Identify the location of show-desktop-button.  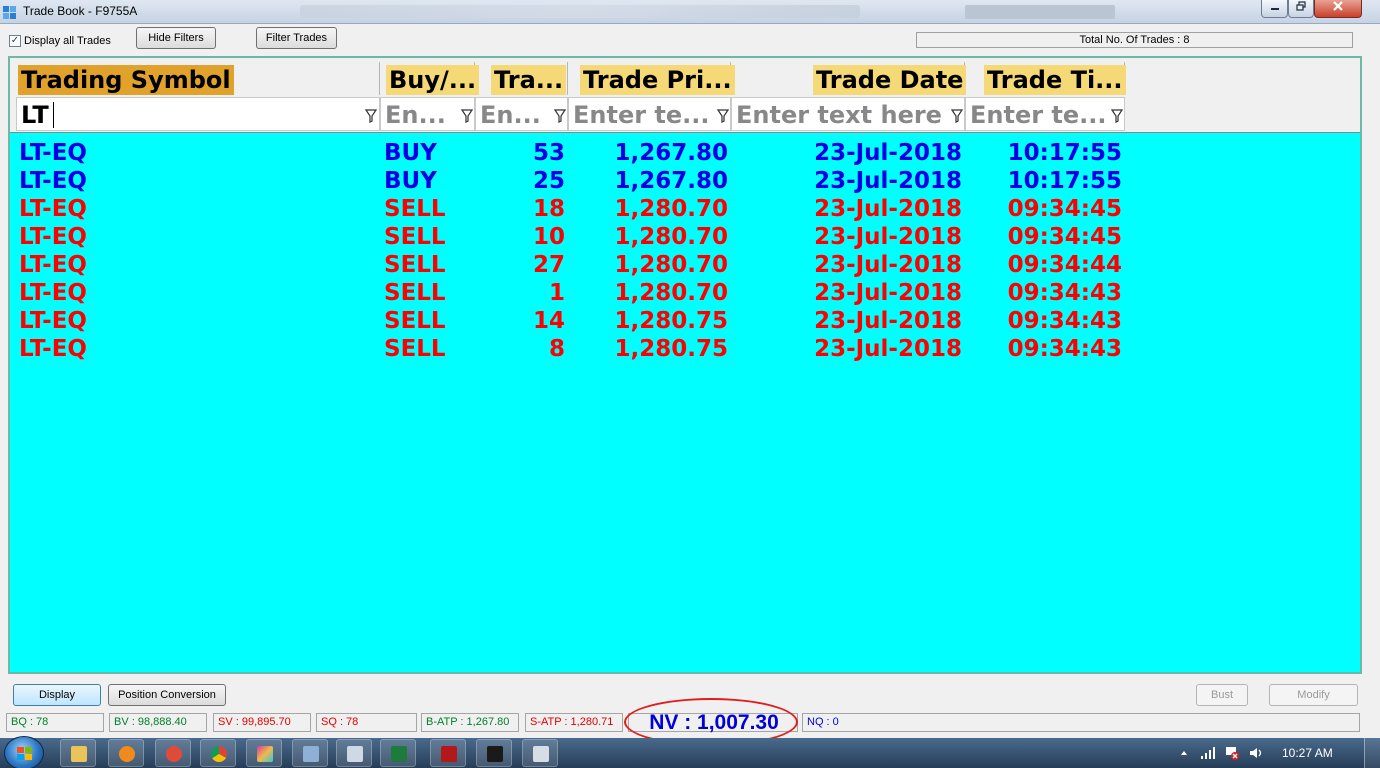
(1372, 753).